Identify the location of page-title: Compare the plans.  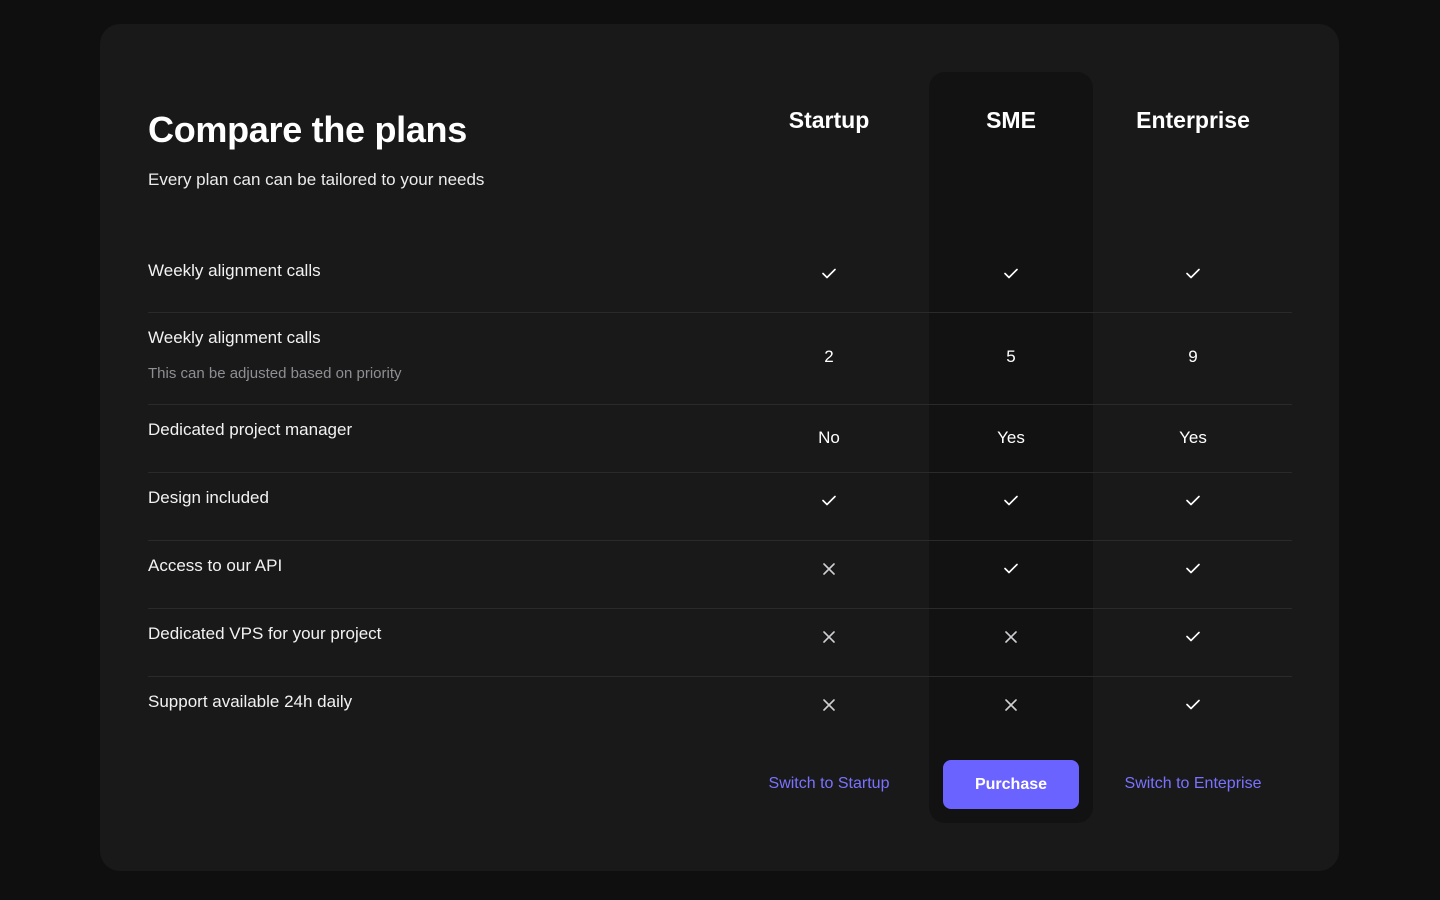
(307, 129).